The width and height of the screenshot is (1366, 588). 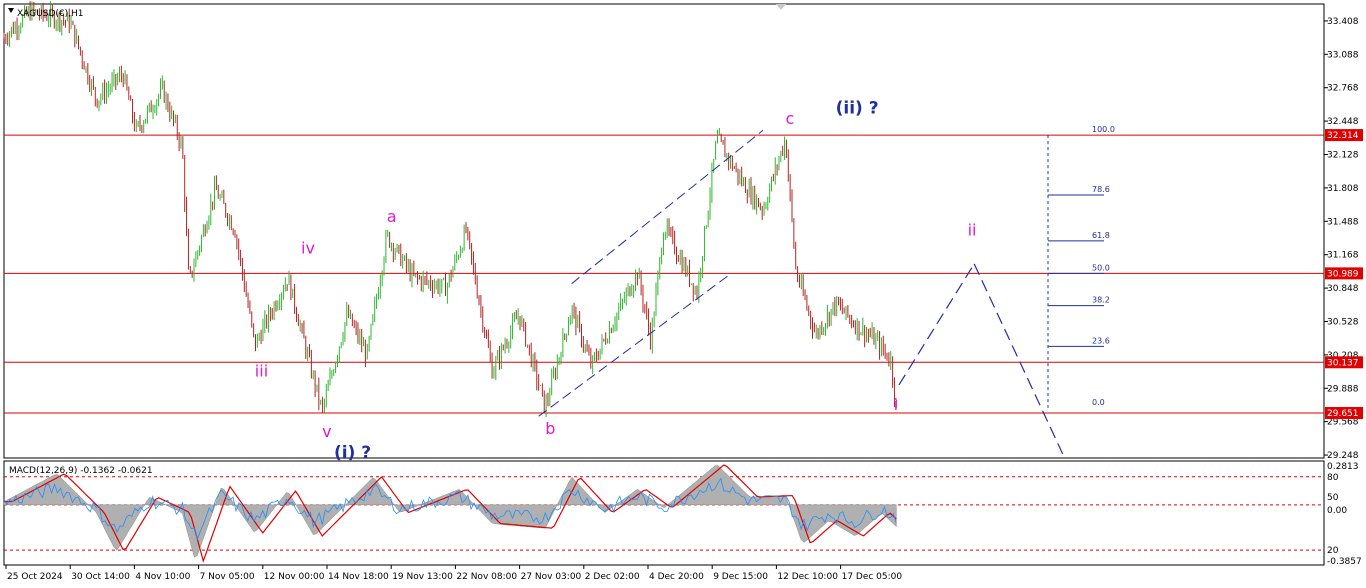 I want to click on wave-label: v, so click(x=326, y=431).